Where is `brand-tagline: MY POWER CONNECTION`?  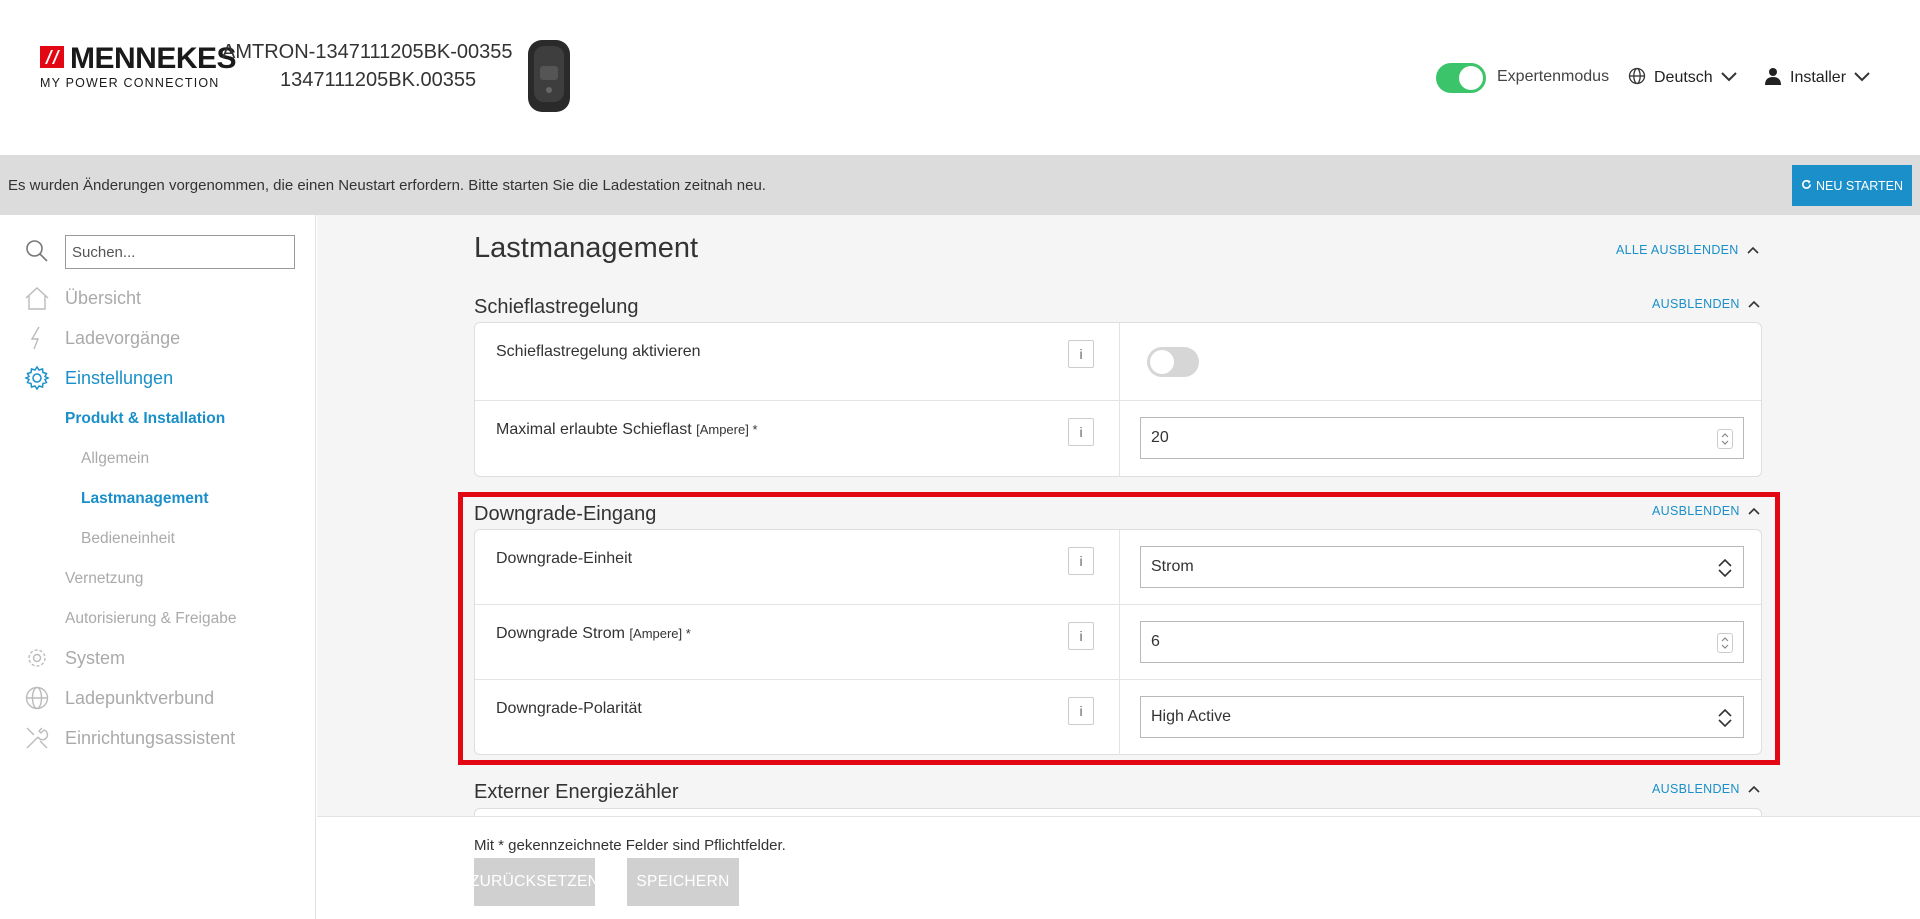
brand-tagline: MY POWER CONNECTION is located at coordinates (130, 83).